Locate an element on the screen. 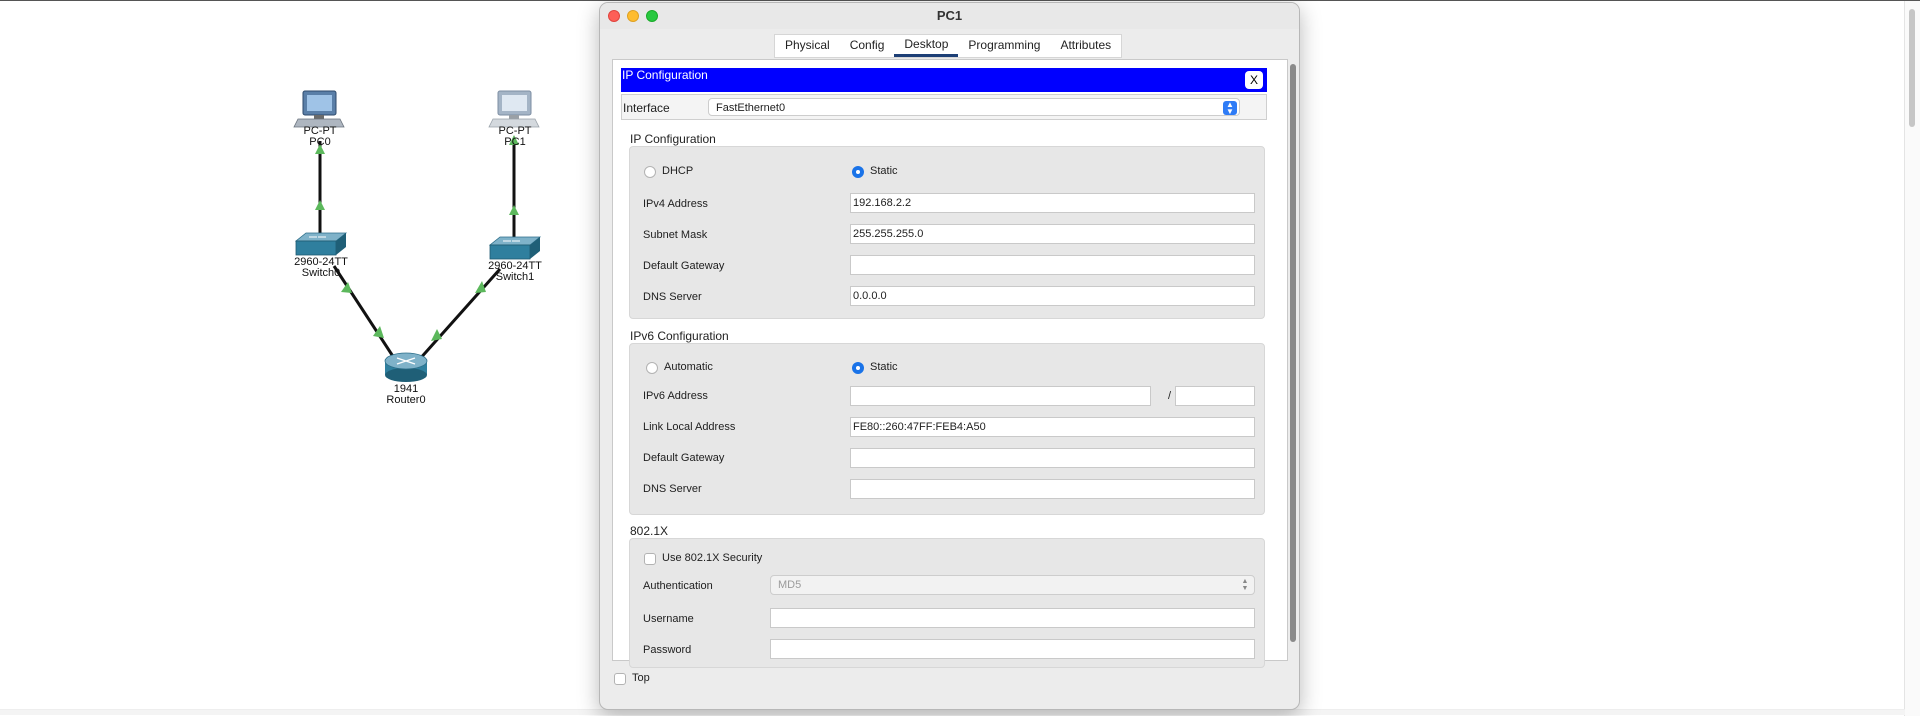 The width and height of the screenshot is (1920, 716). username-field is located at coordinates (1012, 618).